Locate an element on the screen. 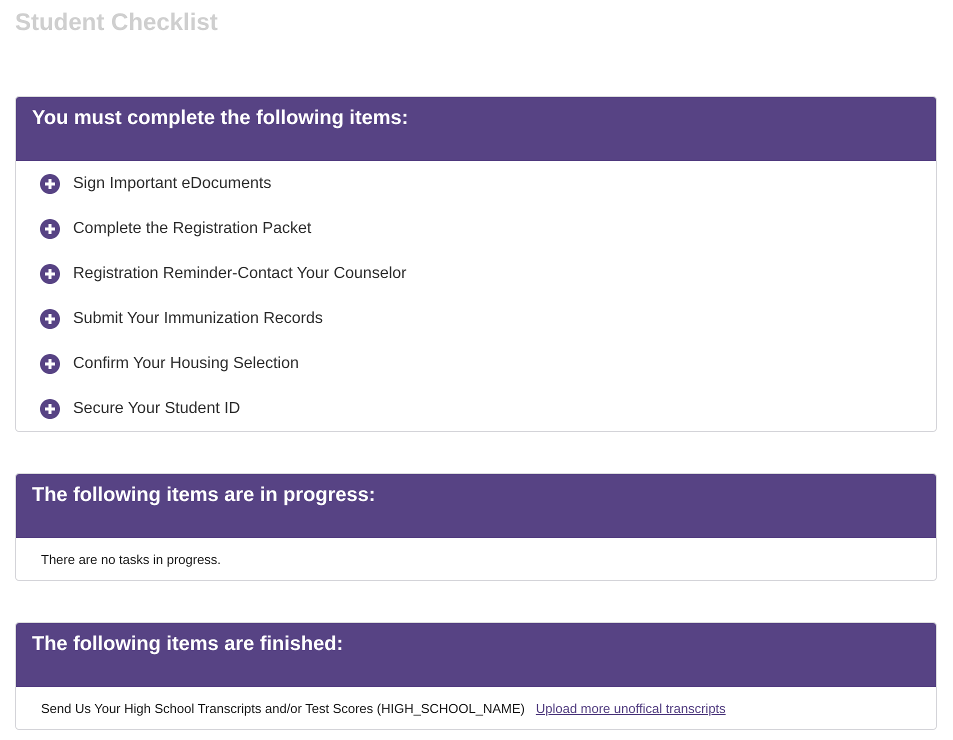  panel-title: The following items are finished: is located at coordinates (188, 644).